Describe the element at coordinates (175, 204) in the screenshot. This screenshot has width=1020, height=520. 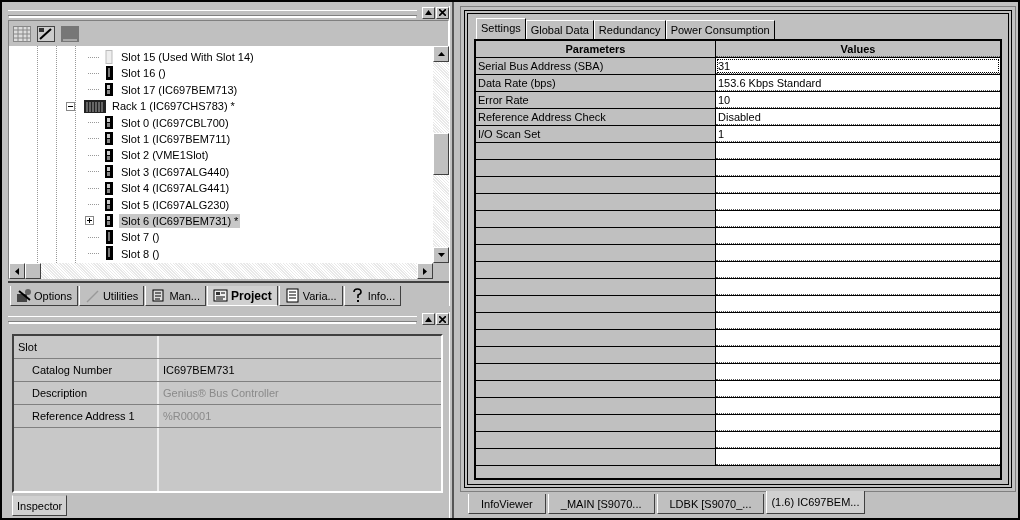
I see `tree-item: Slot 5 (IC697ALG230)` at that location.